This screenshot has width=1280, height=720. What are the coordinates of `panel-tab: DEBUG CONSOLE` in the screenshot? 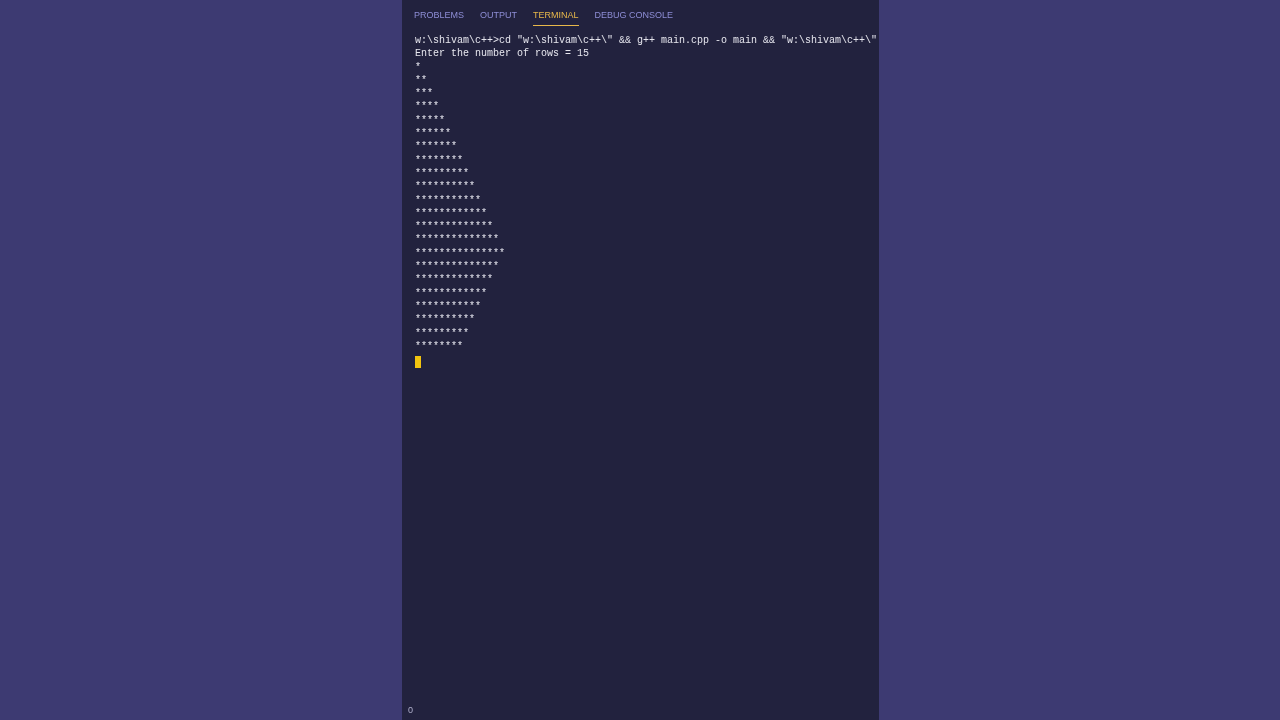 It's located at (634, 17).